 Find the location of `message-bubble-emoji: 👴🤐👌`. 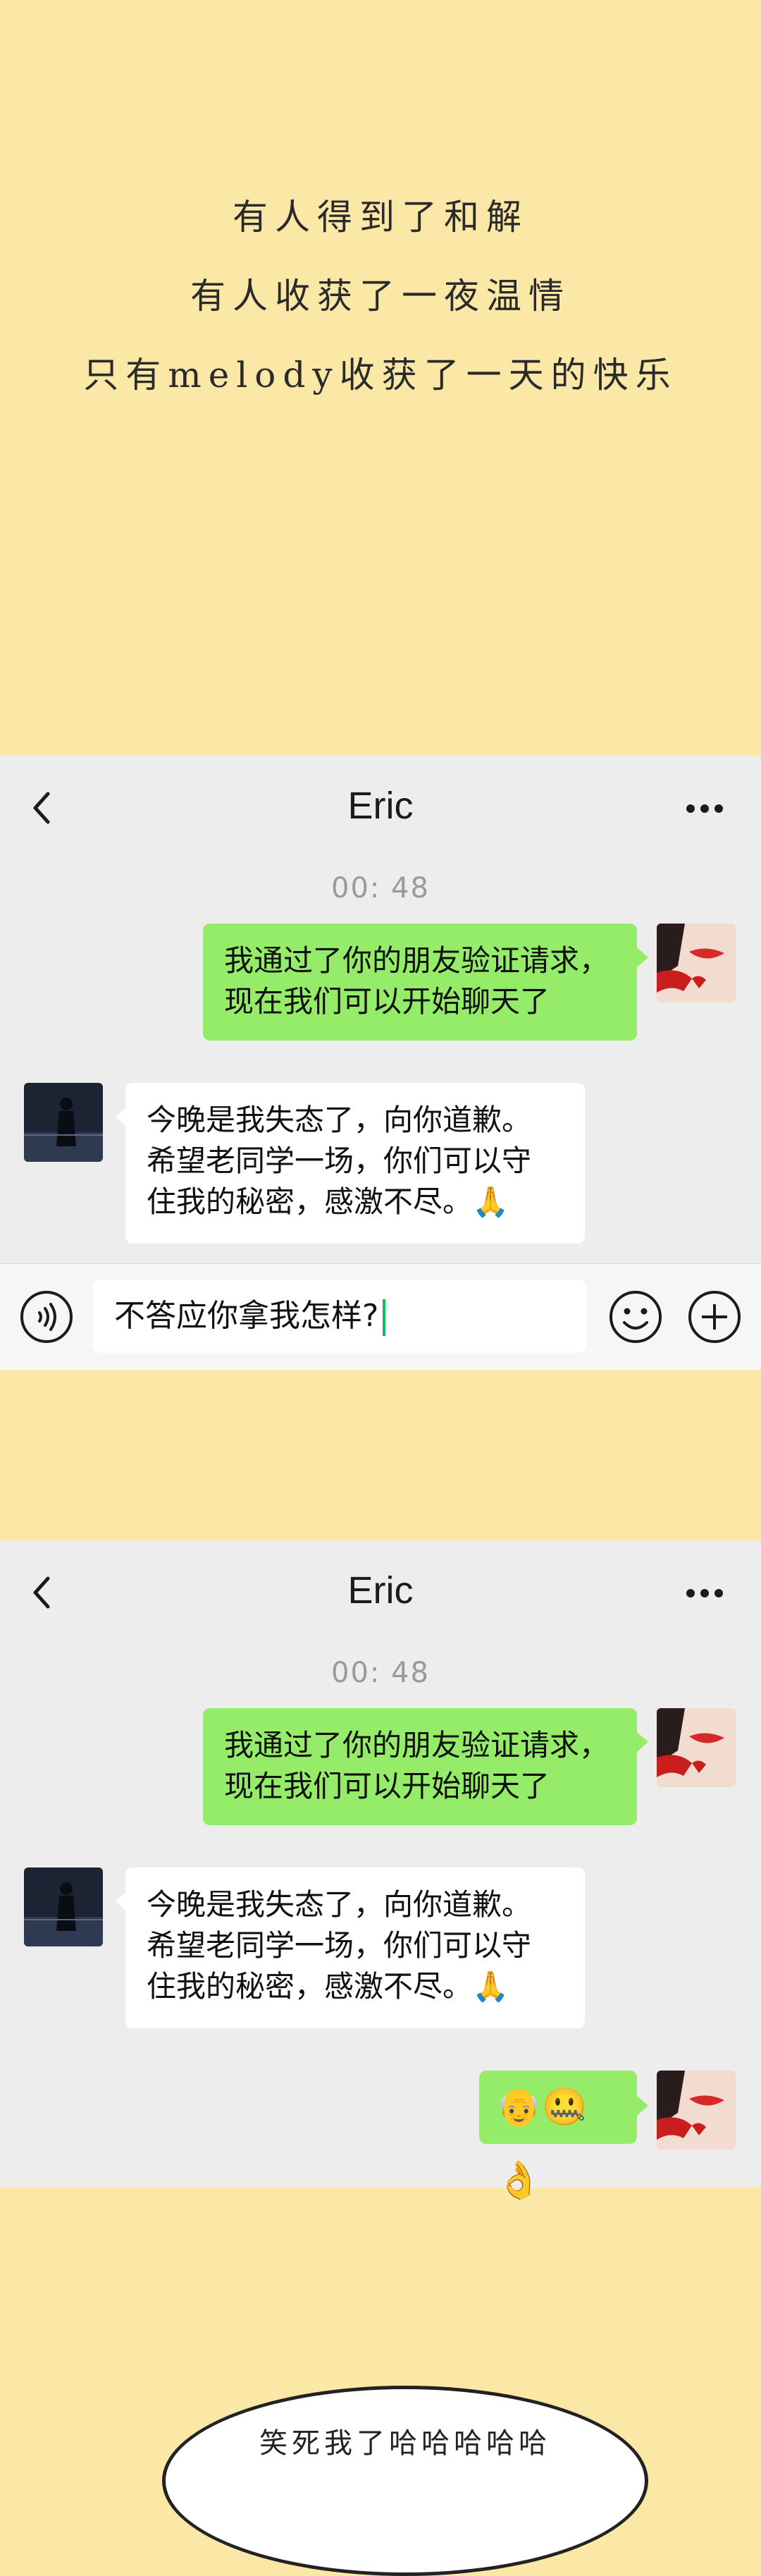

message-bubble-emoji: 👴🤐👌 is located at coordinates (558, 2136).